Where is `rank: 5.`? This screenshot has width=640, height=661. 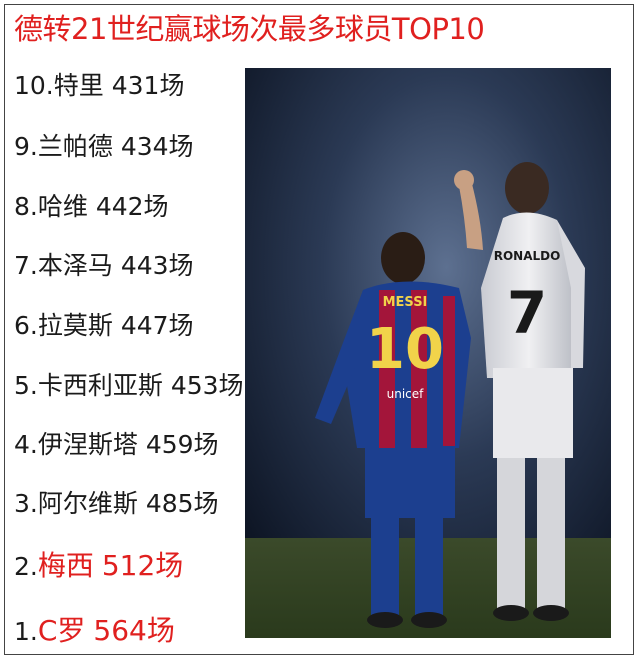 rank: 5. is located at coordinates (26, 385).